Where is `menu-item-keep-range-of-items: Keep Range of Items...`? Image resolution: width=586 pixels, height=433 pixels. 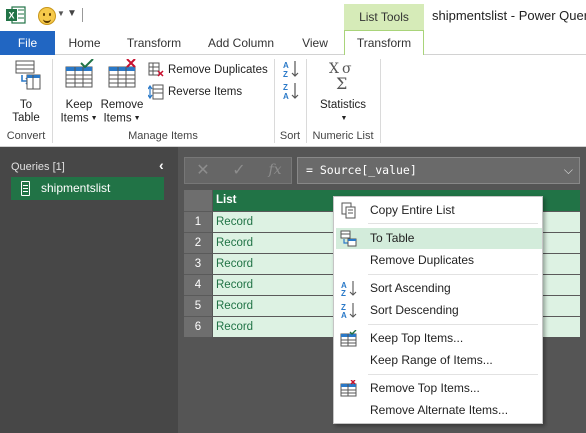
menu-item-keep-range-of-items: Keep Range of Items... is located at coordinates (439, 360).